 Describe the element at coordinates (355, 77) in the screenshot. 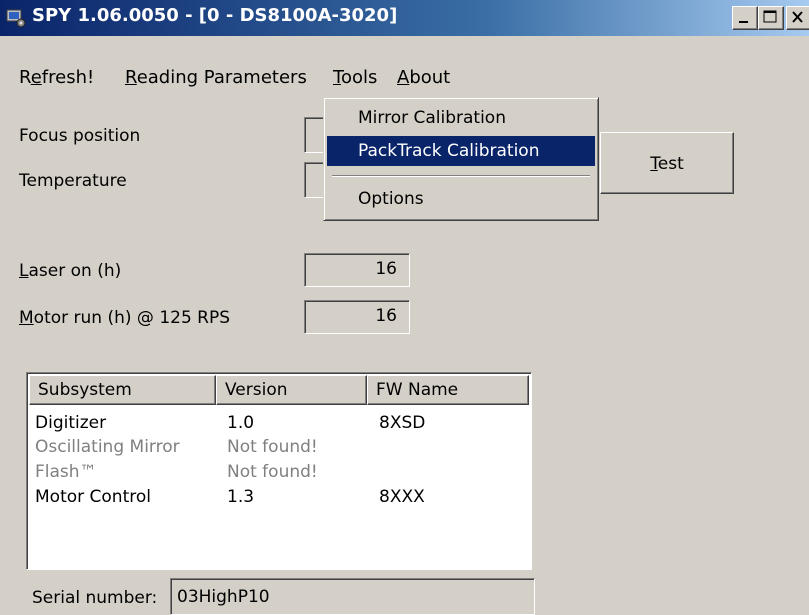

I see `menu-tools: Tools` at that location.